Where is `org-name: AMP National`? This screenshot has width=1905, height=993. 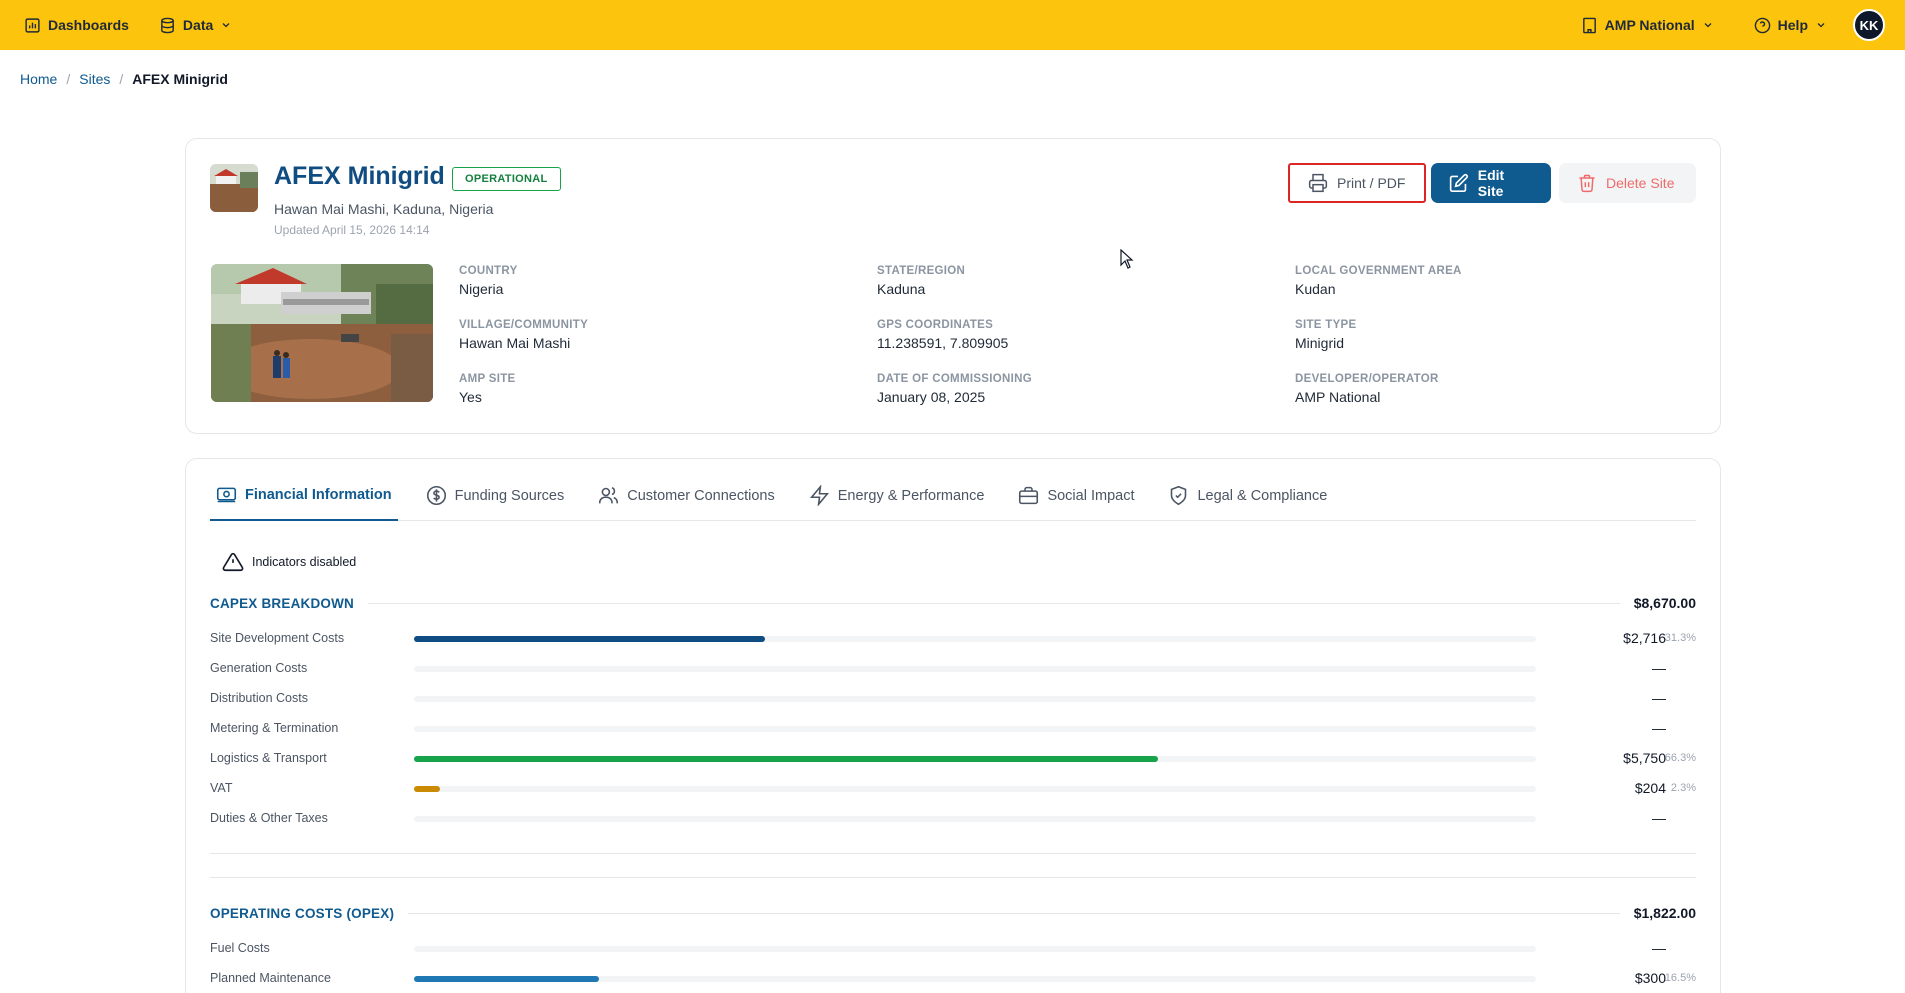 org-name: AMP National is located at coordinates (1649, 25).